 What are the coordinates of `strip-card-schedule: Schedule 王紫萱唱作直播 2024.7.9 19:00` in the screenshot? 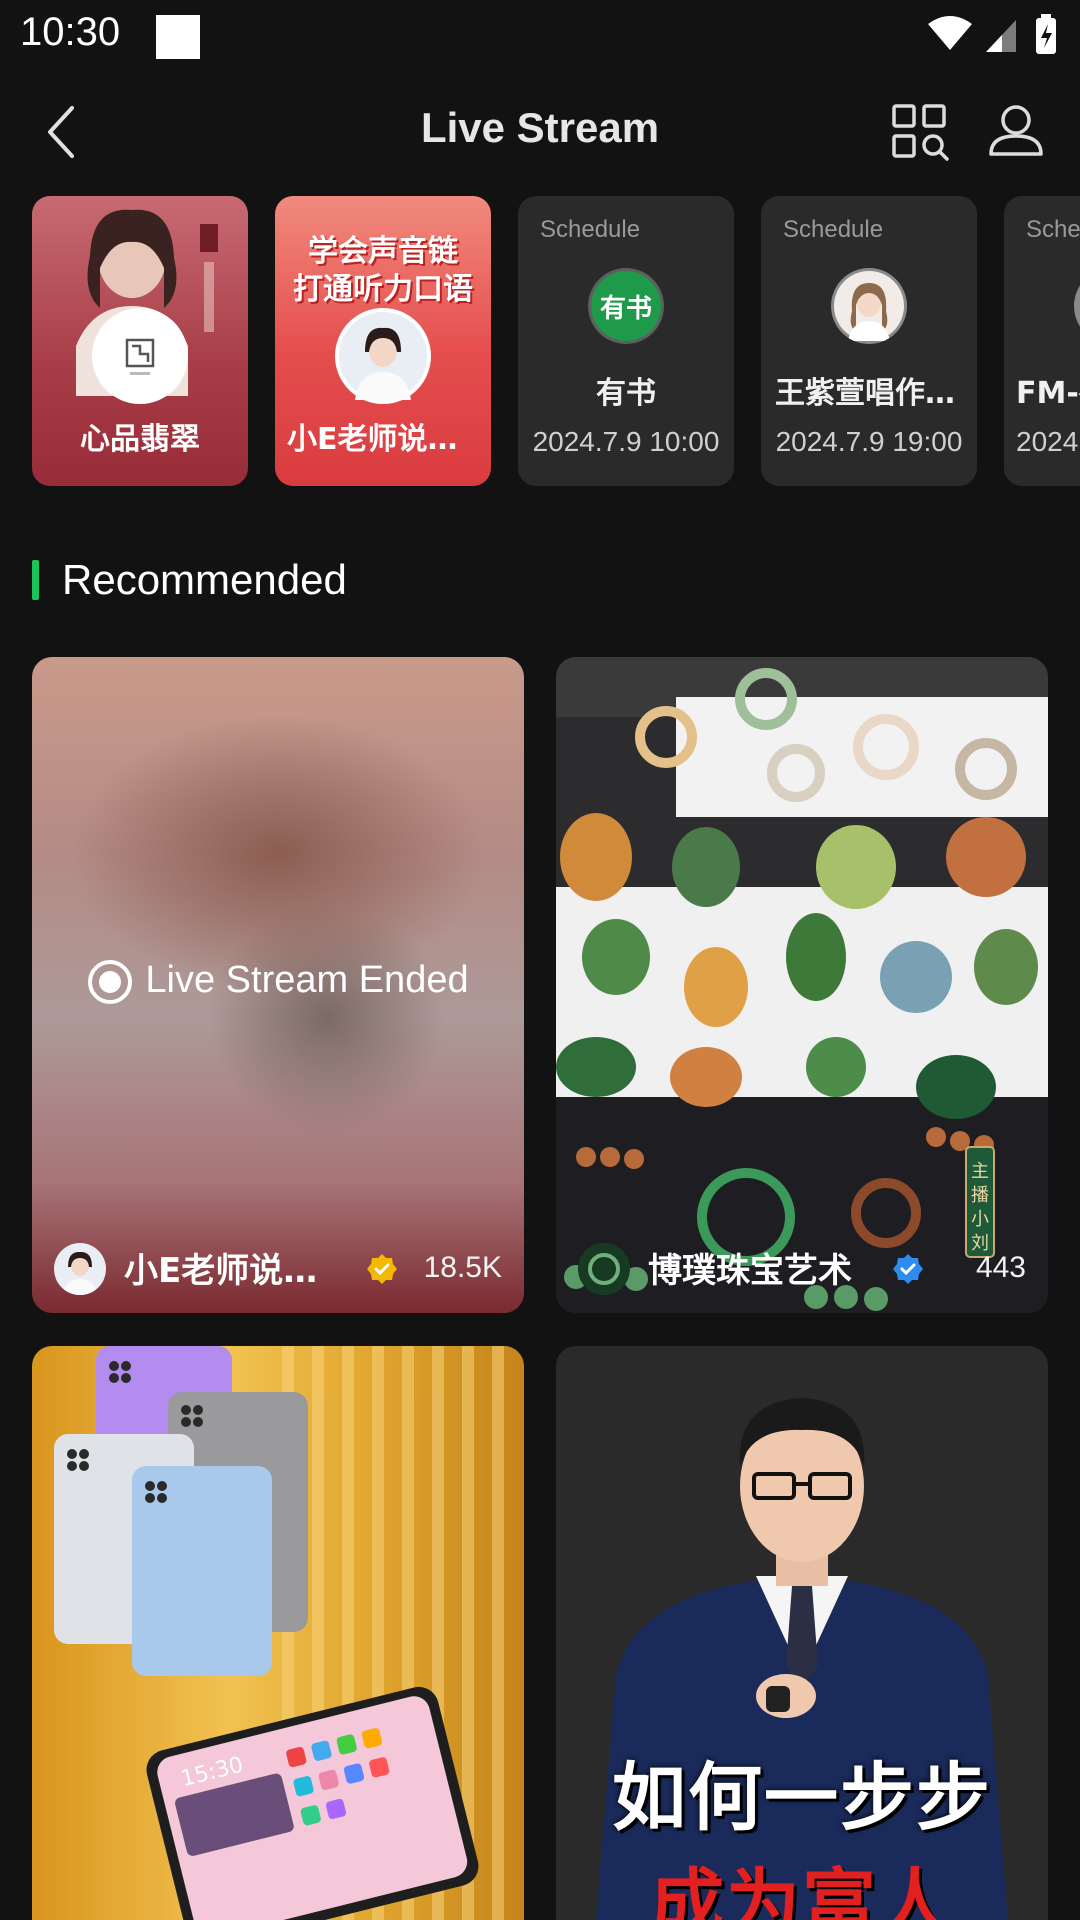 It's located at (869, 341).